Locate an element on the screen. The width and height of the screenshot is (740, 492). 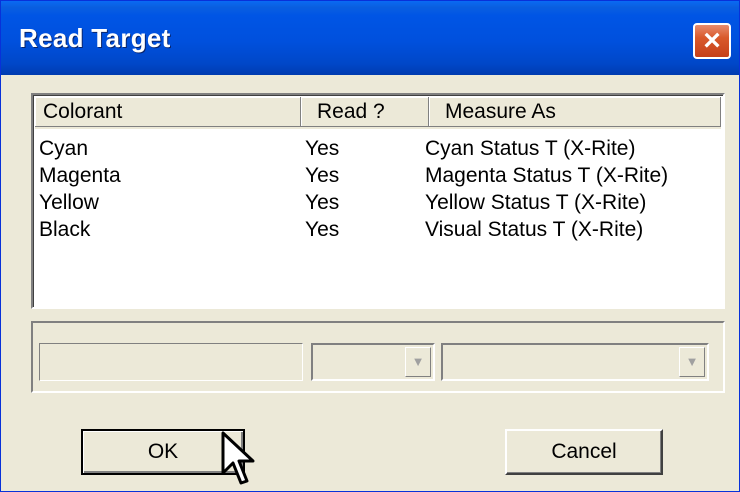
list-header: Colorant Read ? Measure As is located at coordinates (378, 113).